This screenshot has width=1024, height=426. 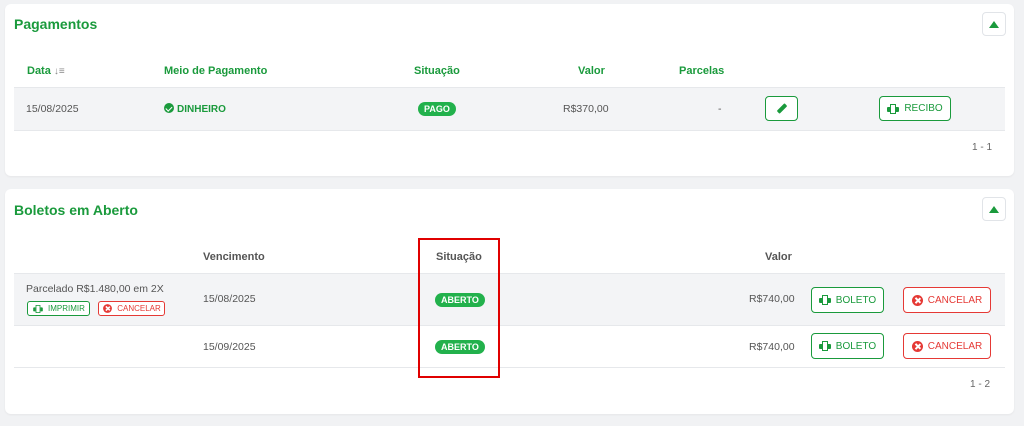 I want to click on pagamentos-title: Pagamentos, so click(x=56, y=24).